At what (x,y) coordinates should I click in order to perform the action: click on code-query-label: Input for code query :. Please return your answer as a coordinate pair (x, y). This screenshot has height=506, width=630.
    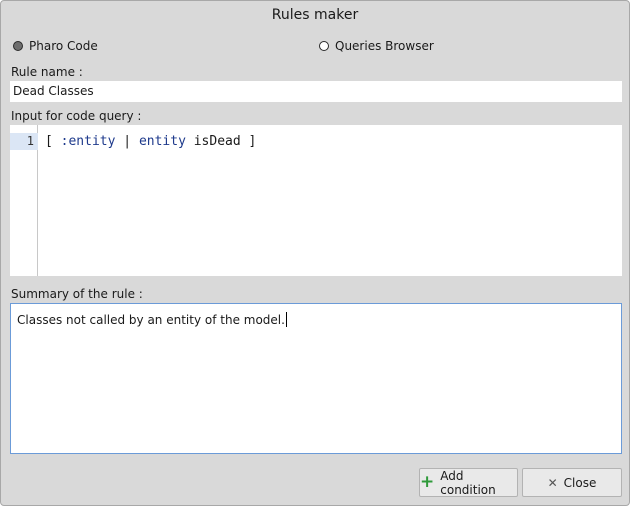
    Looking at the image, I should click on (76, 116).